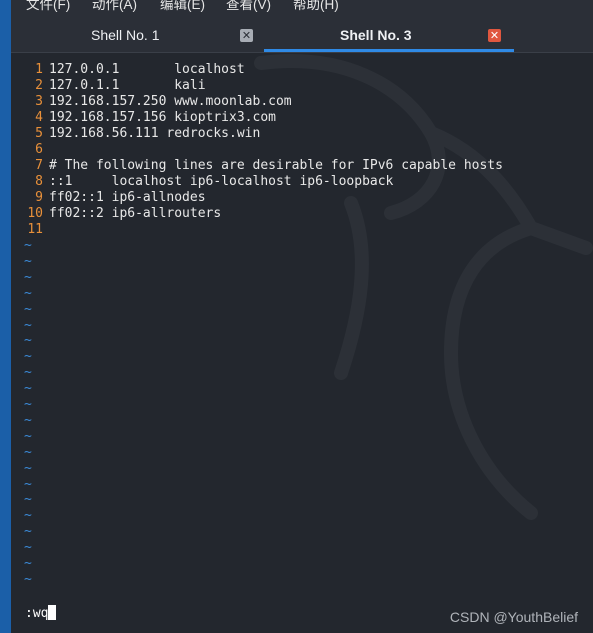 The image size is (593, 633). What do you see at coordinates (127, 197) in the screenshot?
I see `line-text: ff02::1 ip6-allnodes` at bounding box center [127, 197].